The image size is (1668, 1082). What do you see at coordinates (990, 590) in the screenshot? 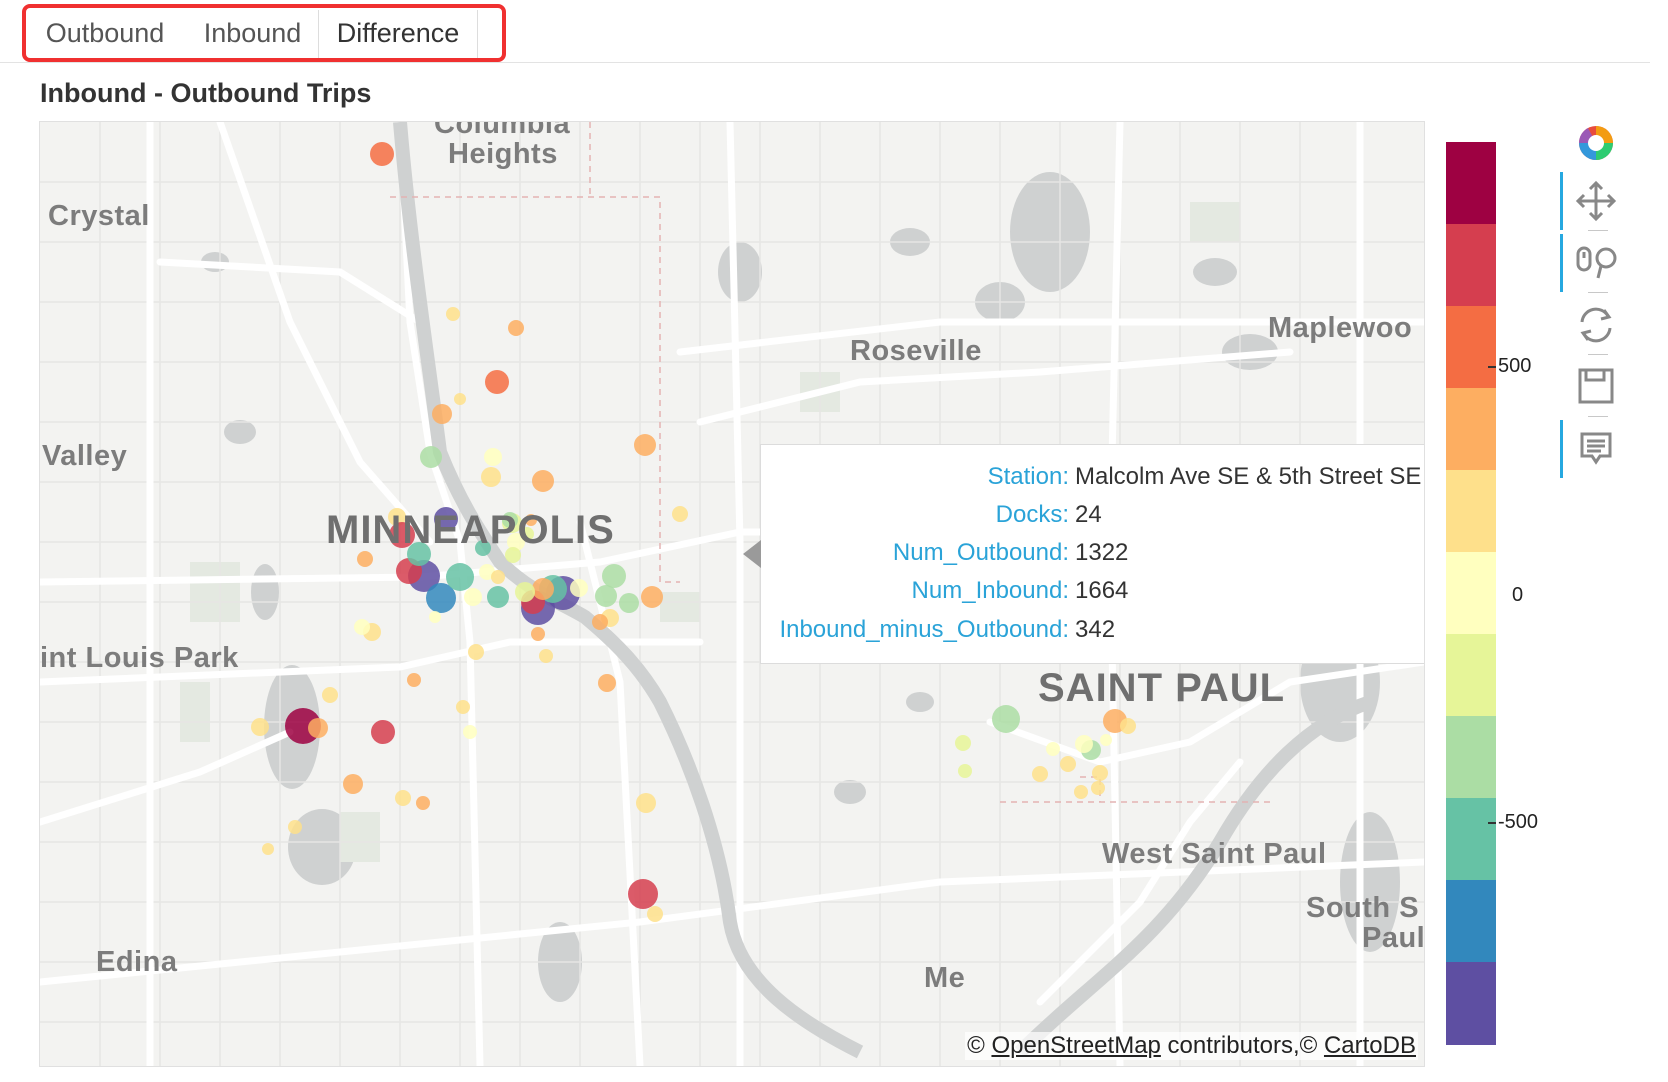
I see `tooltip-key-num-inbound: Num_Inbound:` at bounding box center [990, 590].